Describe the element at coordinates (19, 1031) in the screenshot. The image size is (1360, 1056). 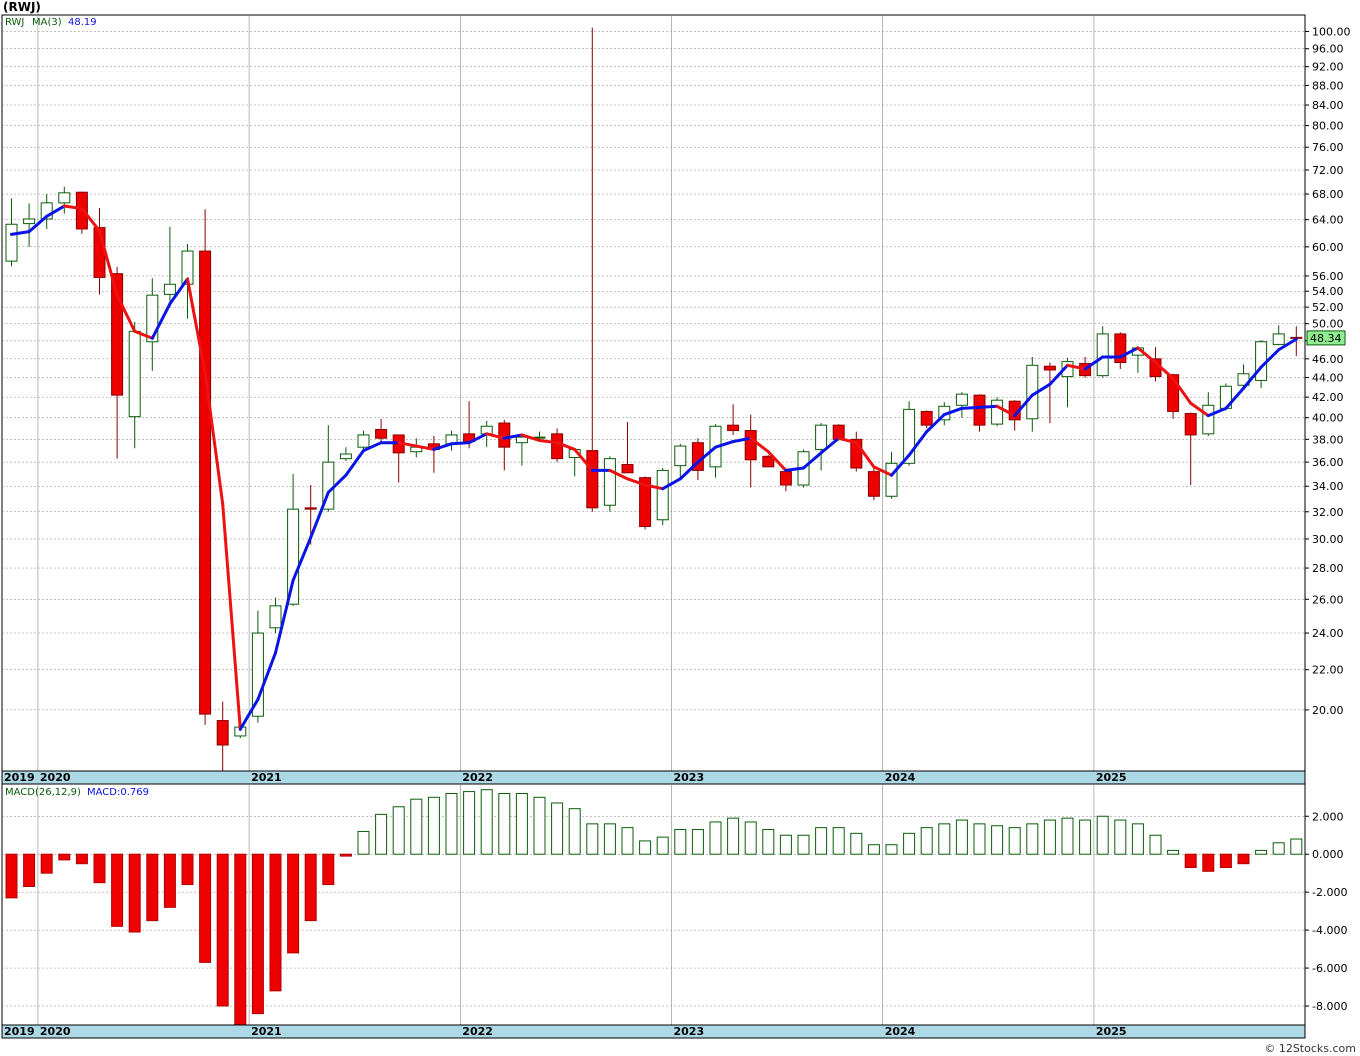
I see `x-tick-label: 2019` at that location.